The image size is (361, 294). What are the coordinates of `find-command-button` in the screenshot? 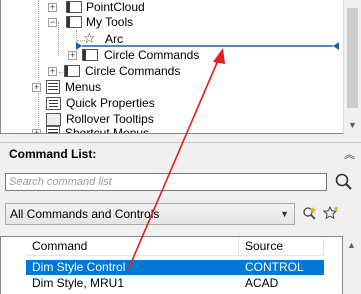 It's located at (310, 214).